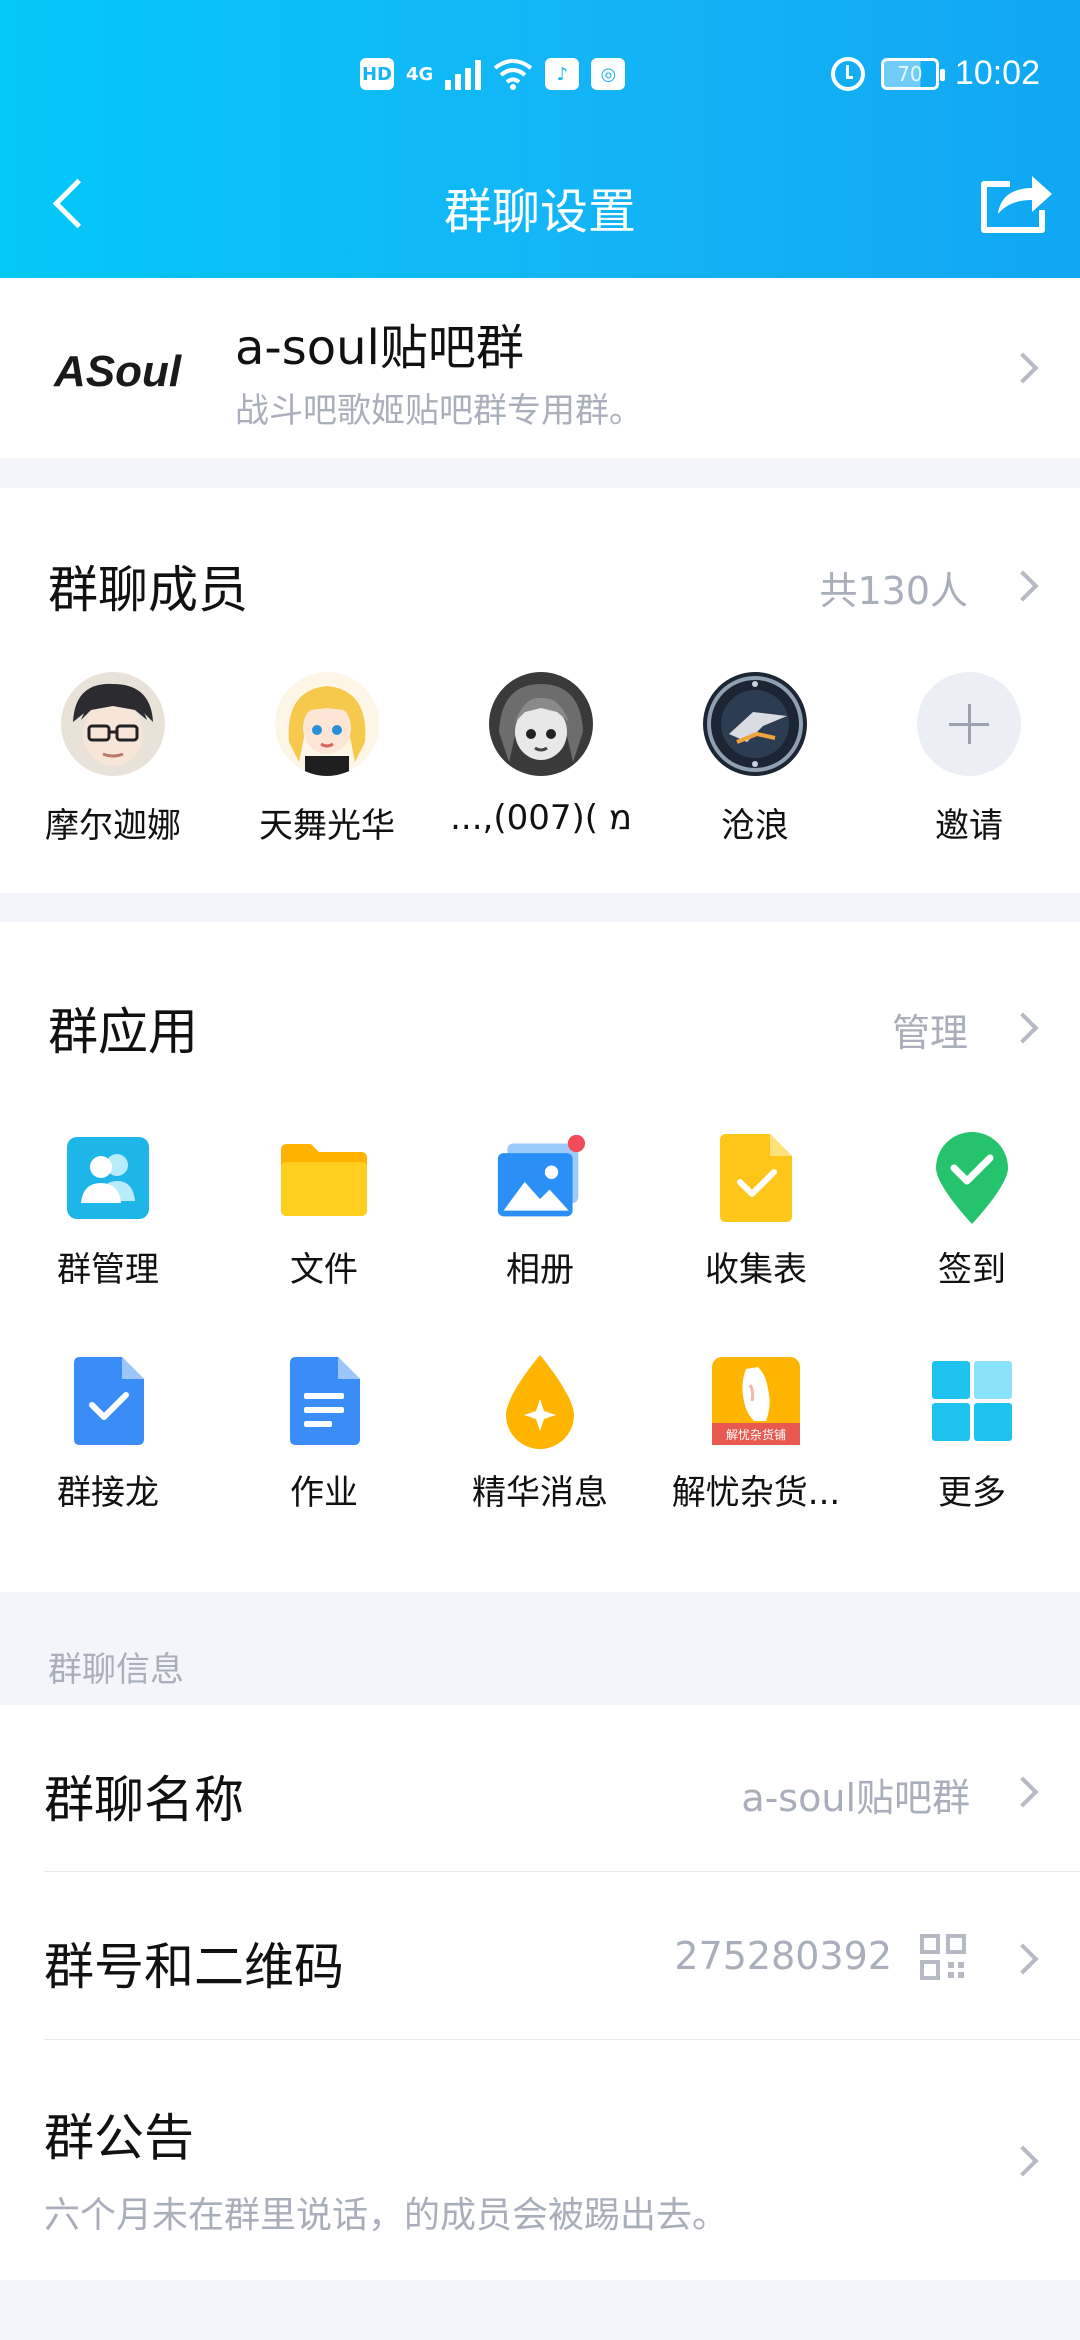 This screenshot has height=2340, width=1080. I want to click on group-notice-title: 群公告, so click(119, 2138).